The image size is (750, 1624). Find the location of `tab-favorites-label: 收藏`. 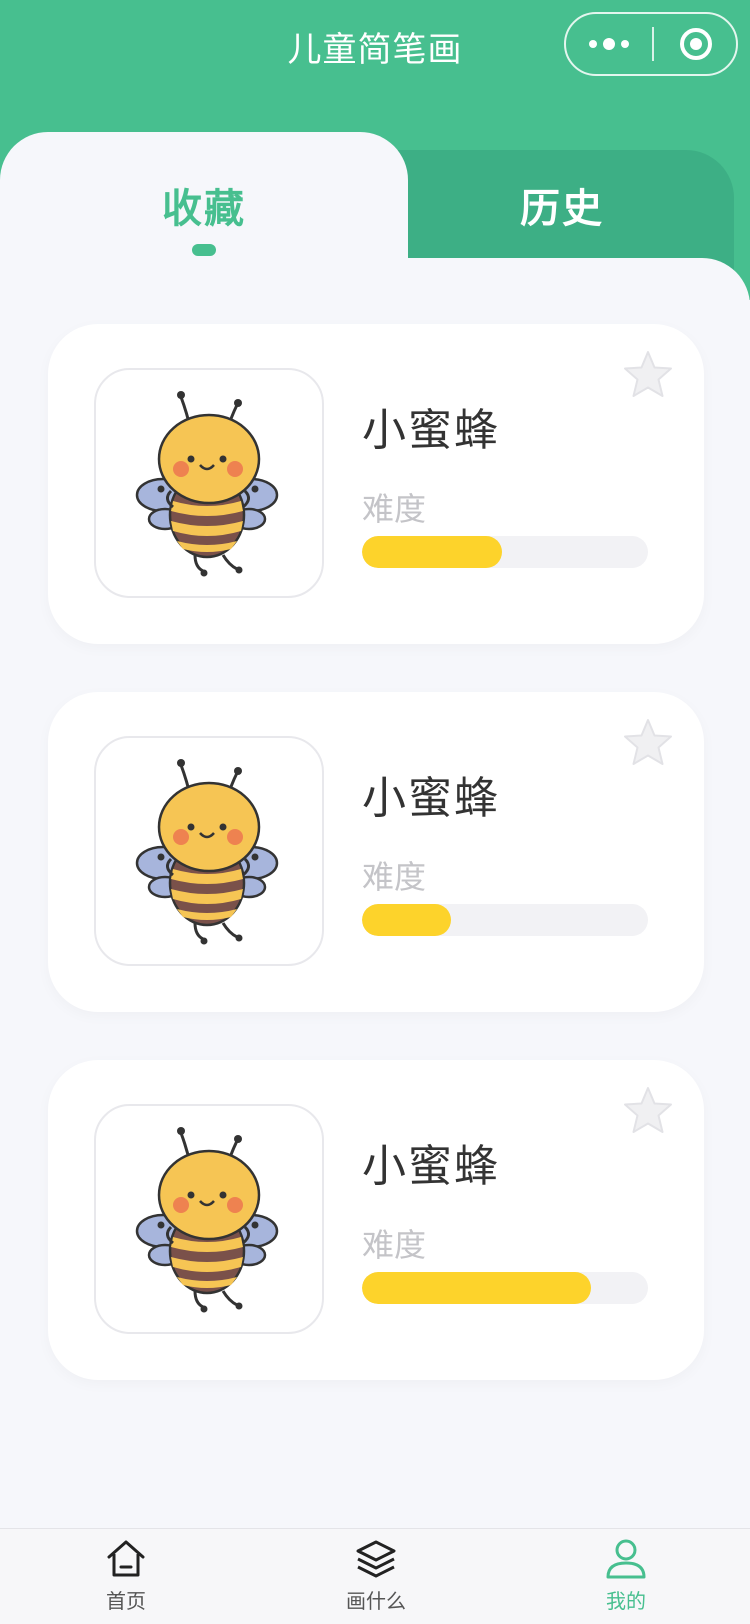

tab-favorites-label: 收藏 is located at coordinates (204, 205).